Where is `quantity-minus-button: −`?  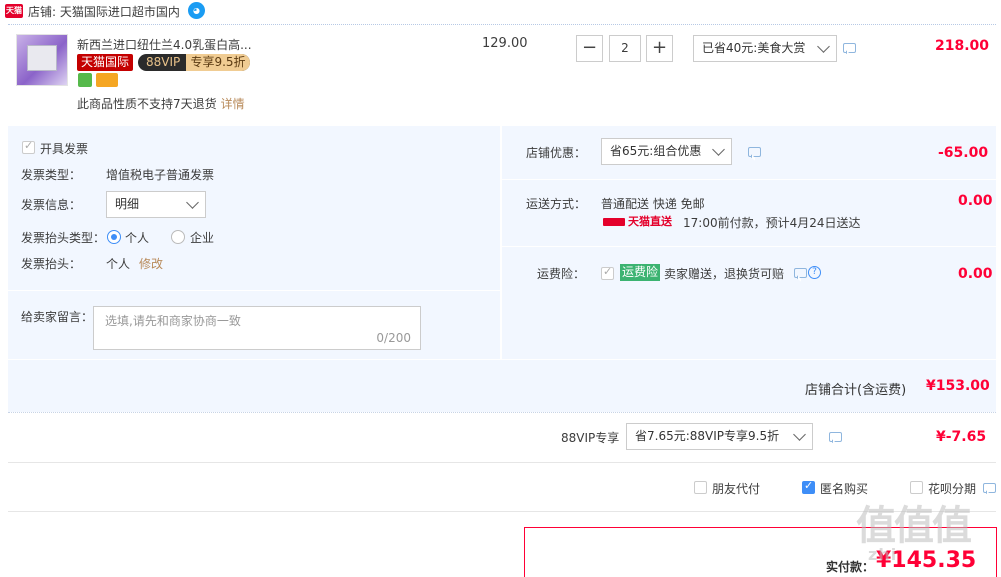
quantity-minus-button: − is located at coordinates (589, 48).